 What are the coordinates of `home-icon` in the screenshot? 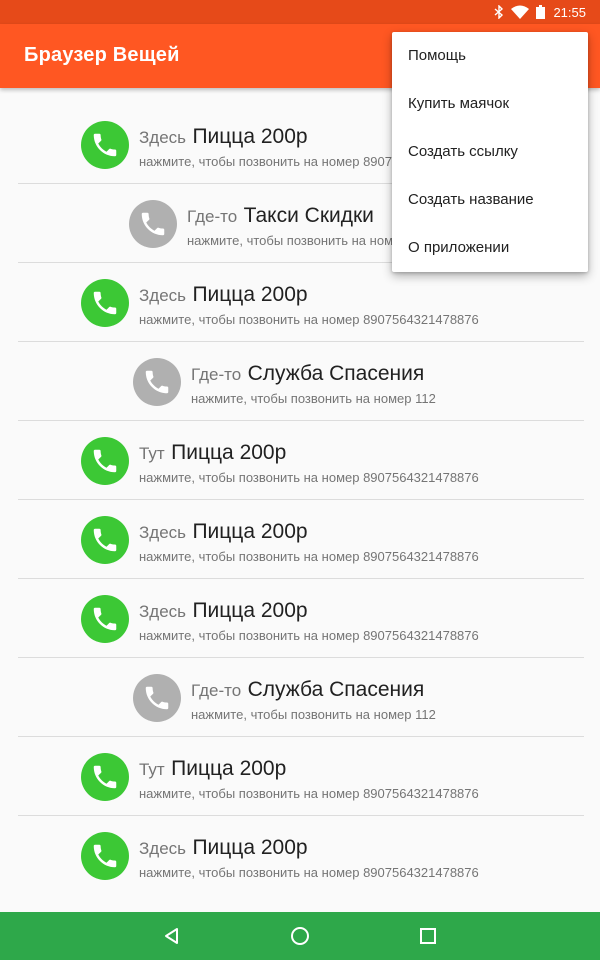 It's located at (300, 936).